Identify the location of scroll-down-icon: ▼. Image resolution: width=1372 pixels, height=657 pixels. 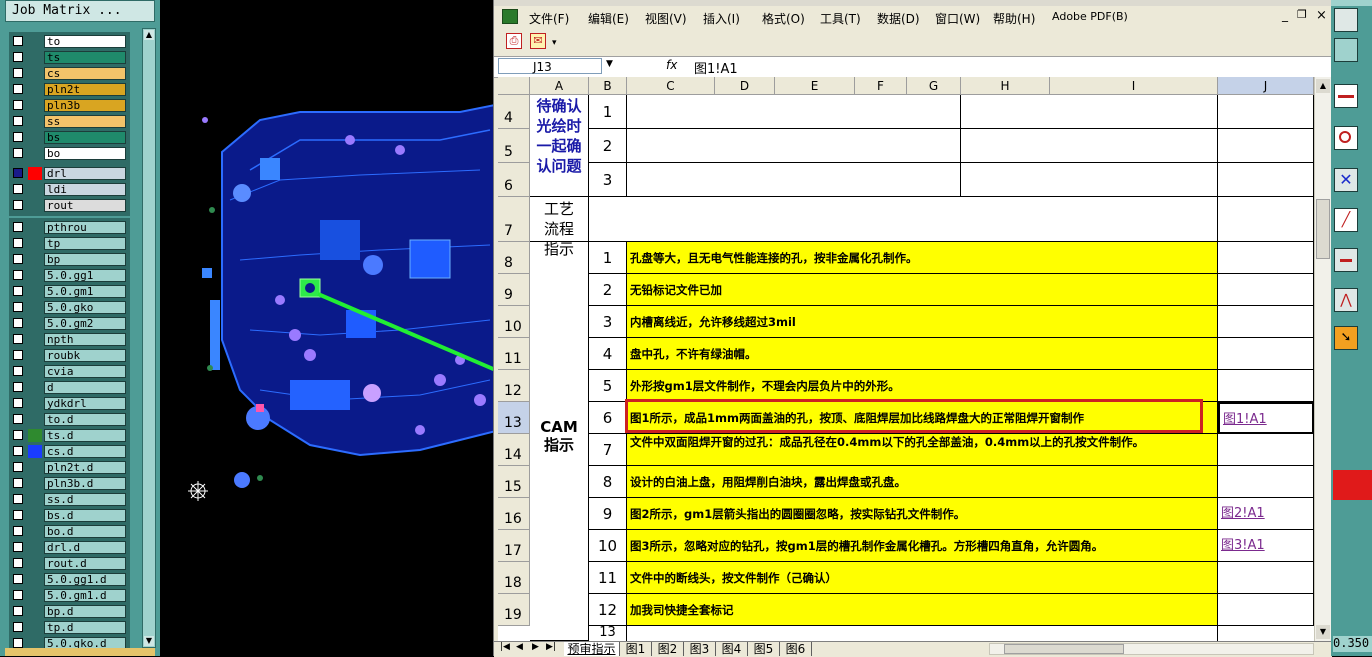
(1323, 632).